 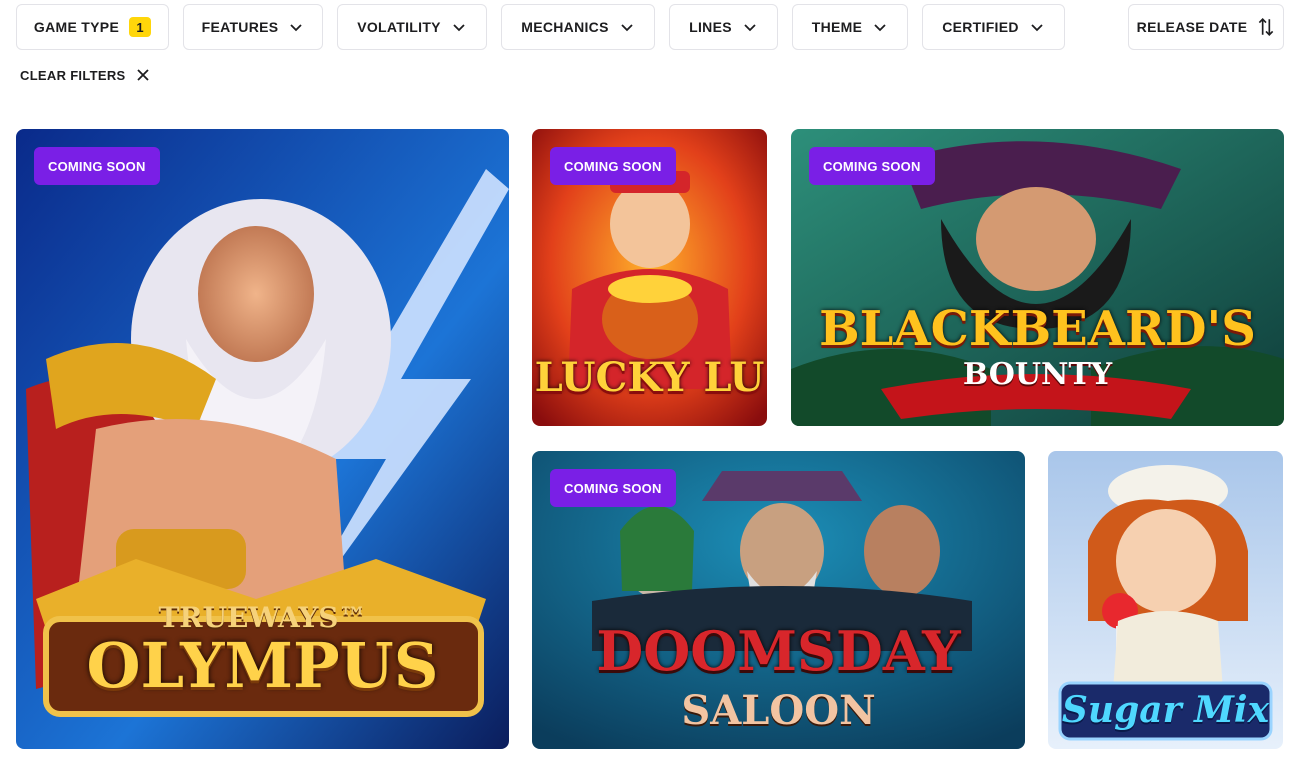 I want to click on filter-label: VOLATILITY, so click(x=399, y=27).